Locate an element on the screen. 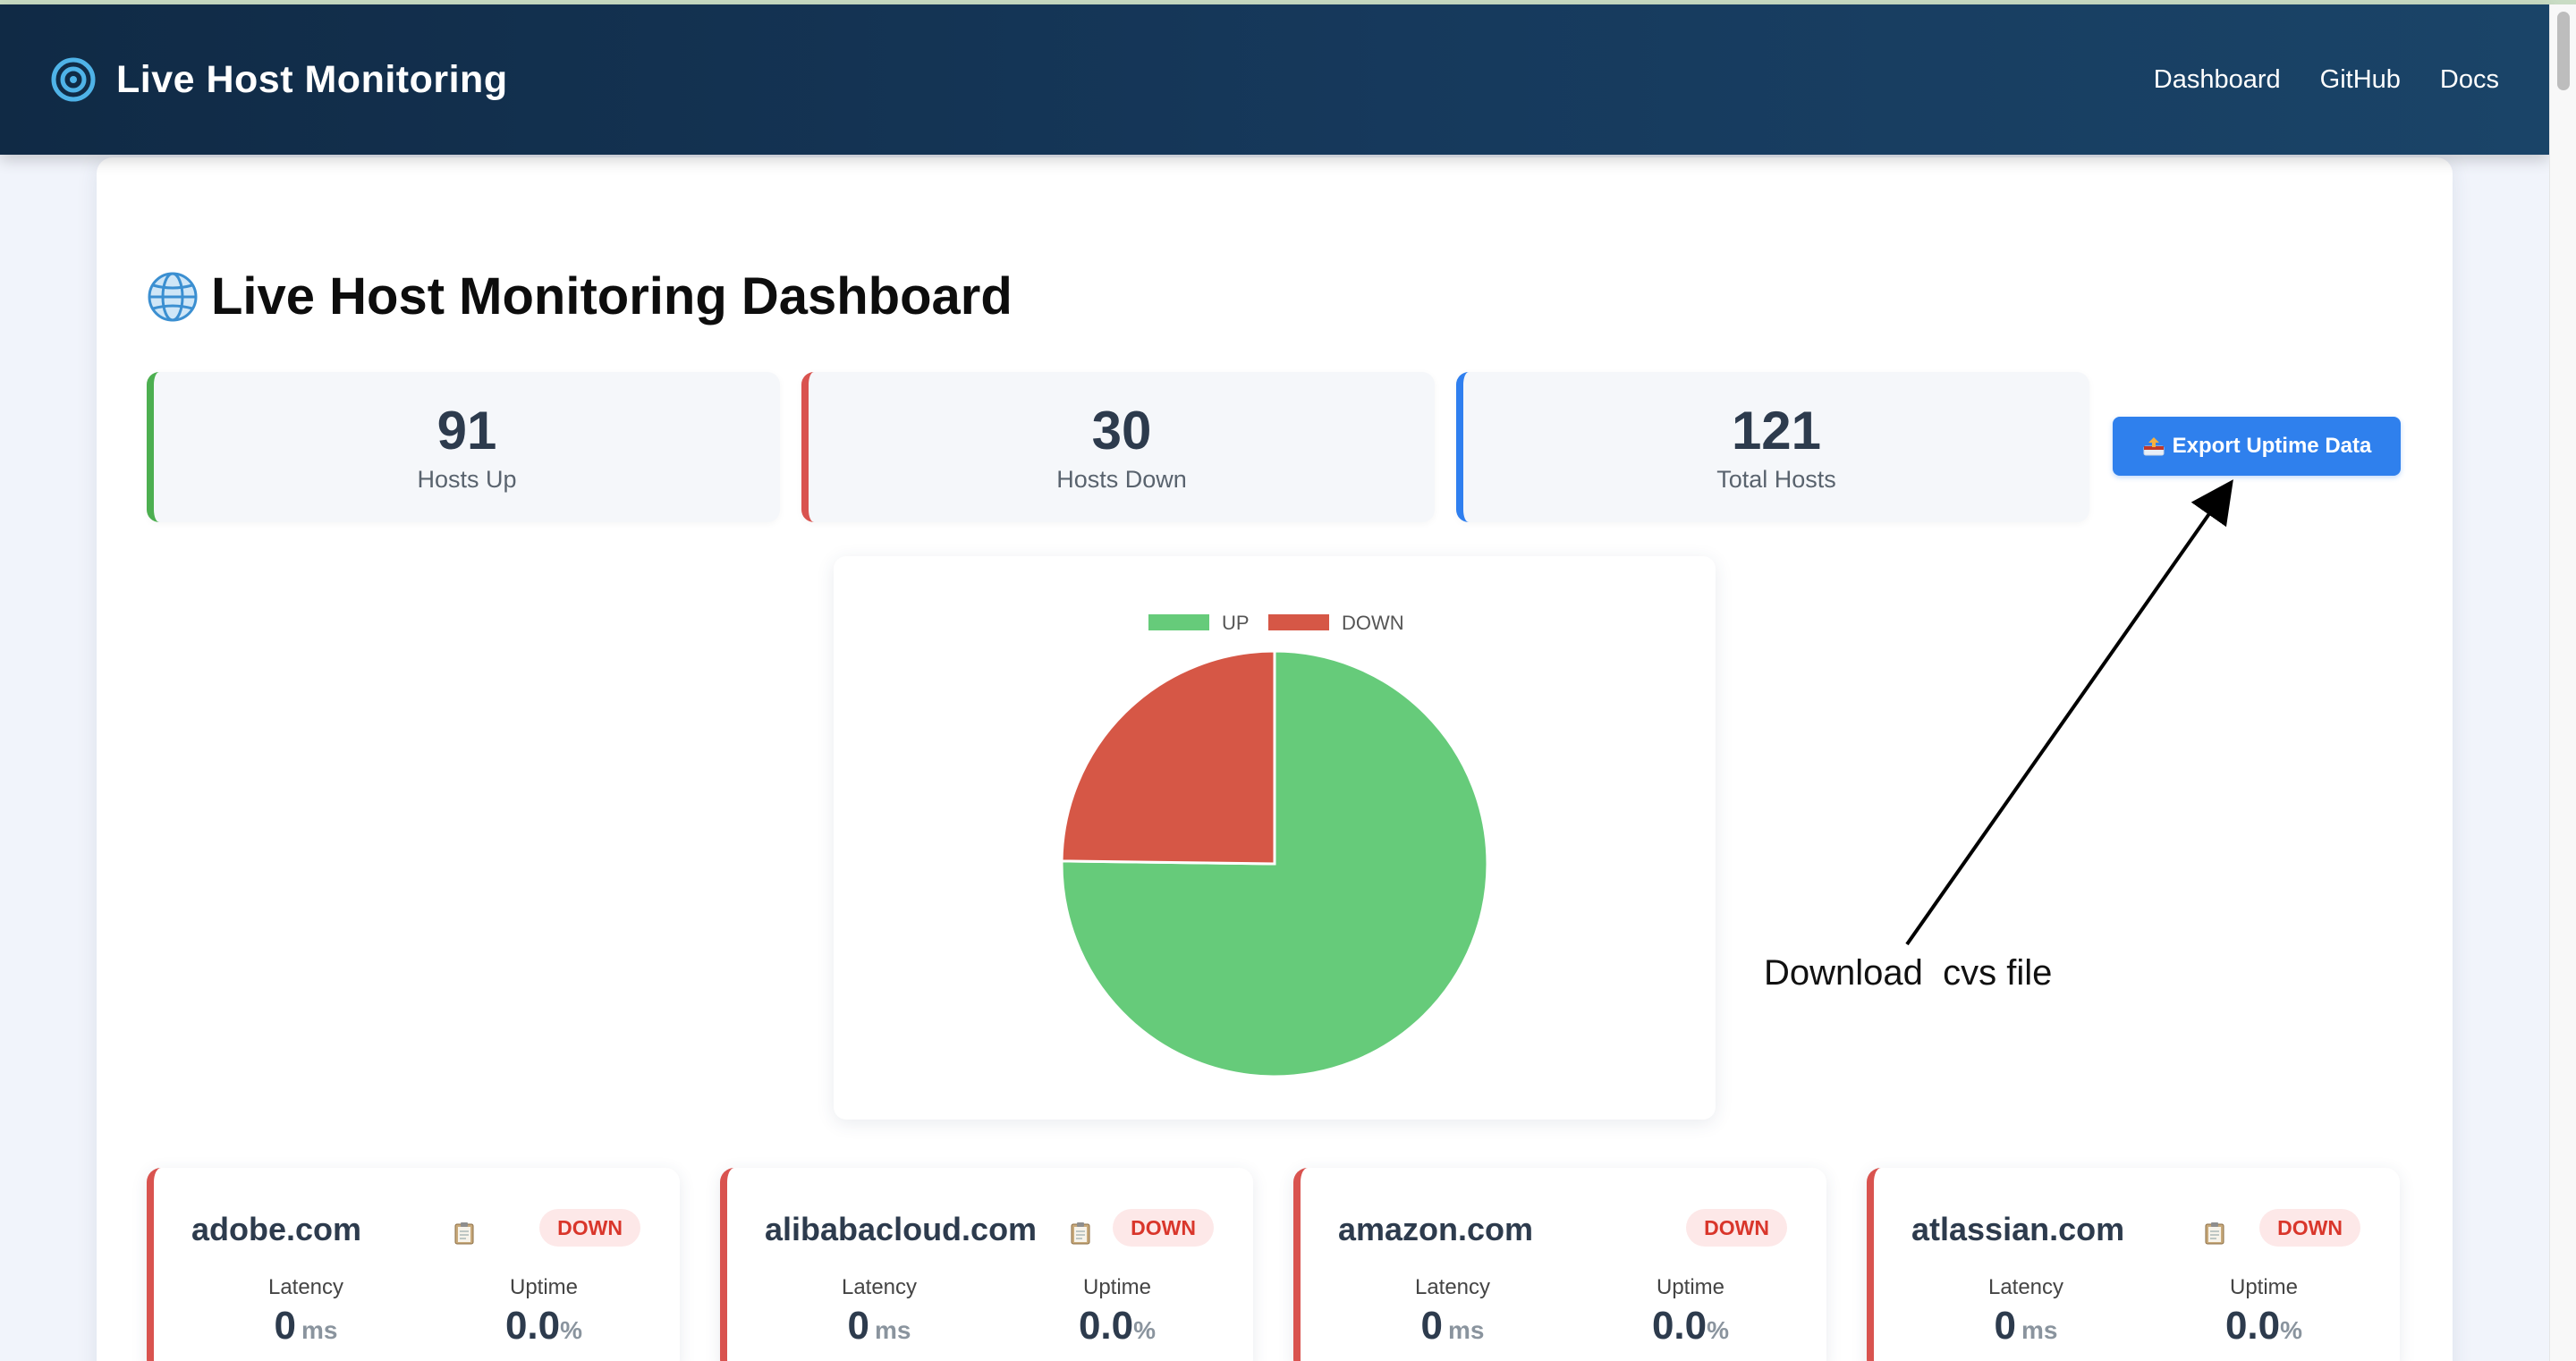 Image resolution: width=2576 pixels, height=1361 pixels. stat-card-total-hosts: 121 Total Hosts is located at coordinates (1772, 447).